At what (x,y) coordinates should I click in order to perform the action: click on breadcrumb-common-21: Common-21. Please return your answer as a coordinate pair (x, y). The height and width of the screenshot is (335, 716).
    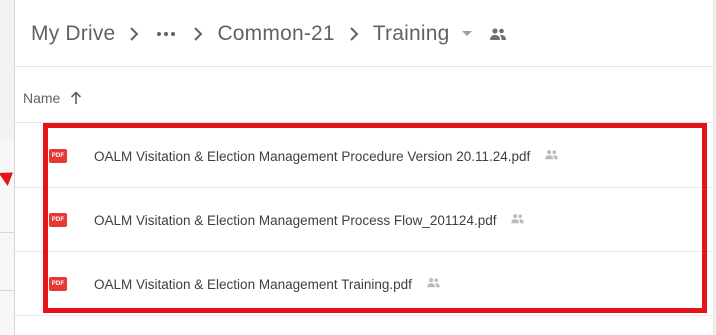
    Looking at the image, I should click on (275, 34).